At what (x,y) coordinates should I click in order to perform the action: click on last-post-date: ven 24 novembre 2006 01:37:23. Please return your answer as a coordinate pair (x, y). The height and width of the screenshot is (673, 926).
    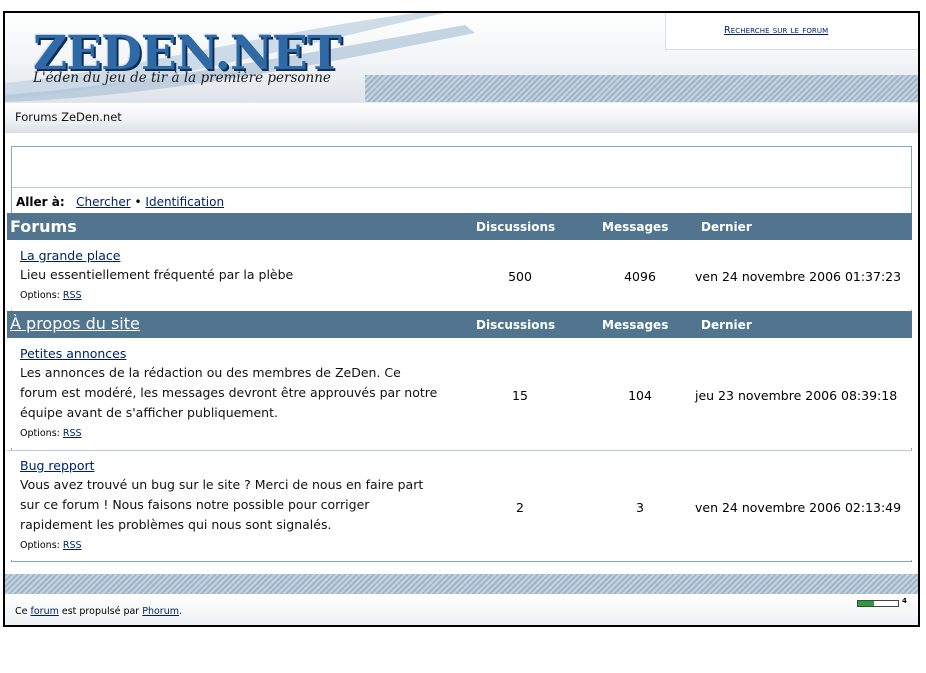
    Looking at the image, I should click on (798, 276).